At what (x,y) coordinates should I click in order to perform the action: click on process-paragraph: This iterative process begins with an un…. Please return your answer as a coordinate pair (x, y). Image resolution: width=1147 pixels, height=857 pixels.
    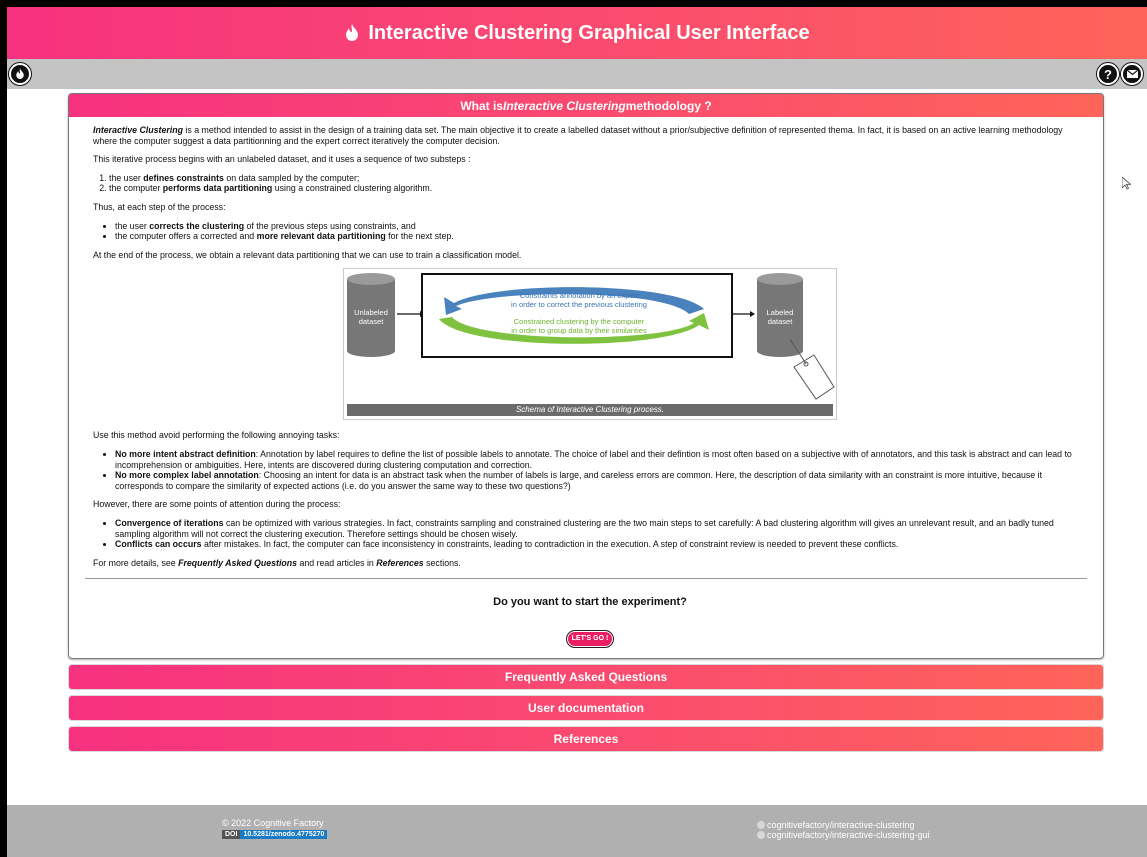
    Looking at the image, I should click on (282, 159).